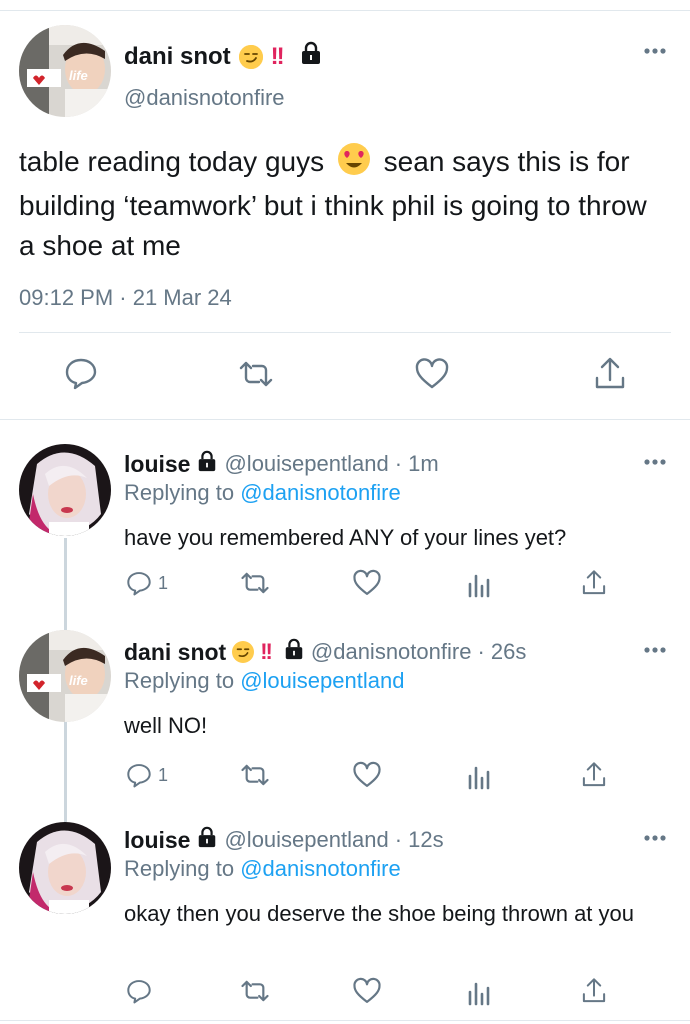  What do you see at coordinates (175, 652) in the screenshot?
I see `reply-author-name: dani snot` at bounding box center [175, 652].